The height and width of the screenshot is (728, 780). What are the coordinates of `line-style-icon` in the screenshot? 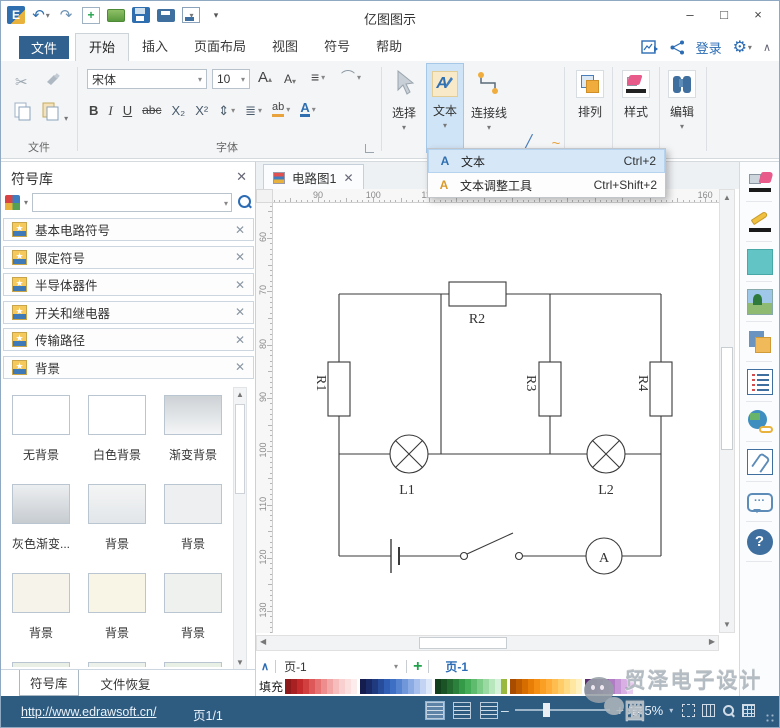 It's located at (760, 222).